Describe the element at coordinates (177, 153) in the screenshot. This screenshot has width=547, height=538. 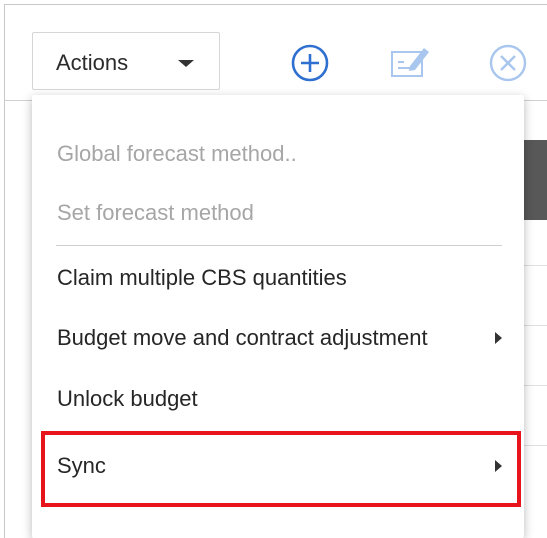
I see `menu-item-label: Global forecast method..` at that location.